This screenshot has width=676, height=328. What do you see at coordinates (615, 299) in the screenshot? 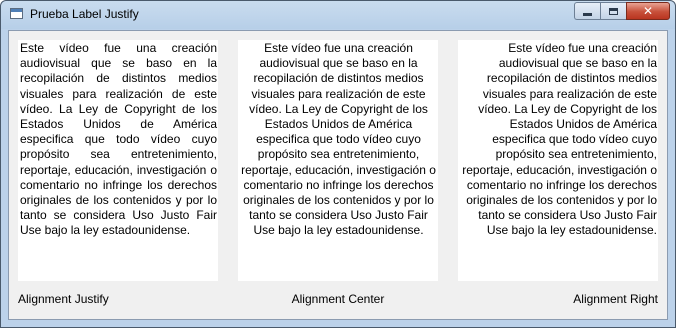
I see `caption-right: Alignment Right` at bounding box center [615, 299].